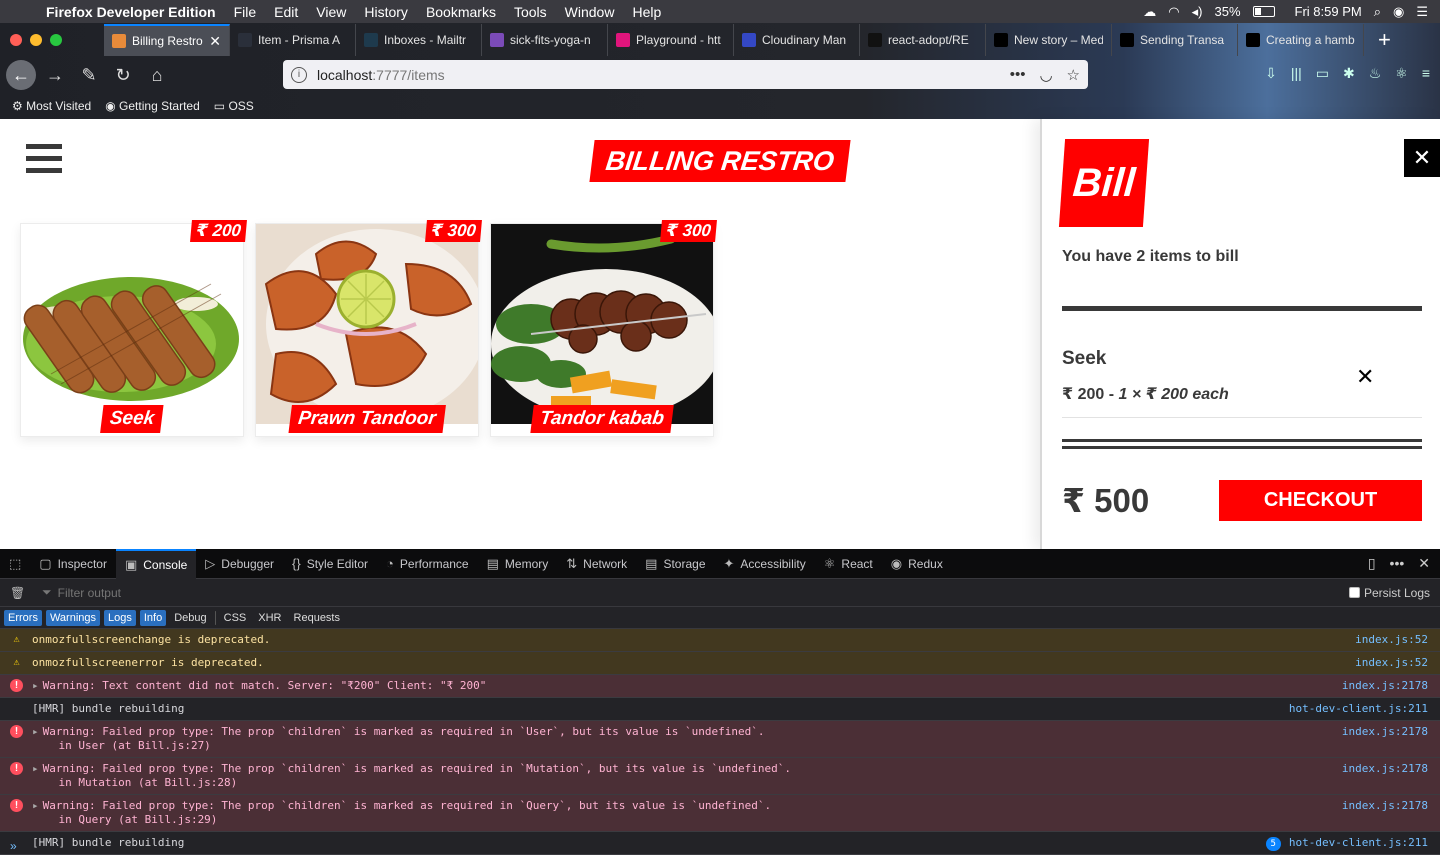 This screenshot has width=1440, height=855. Describe the element at coordinates (1375, 73) in the screenshot. I see `fire-extension-icon: ♨` at that location.